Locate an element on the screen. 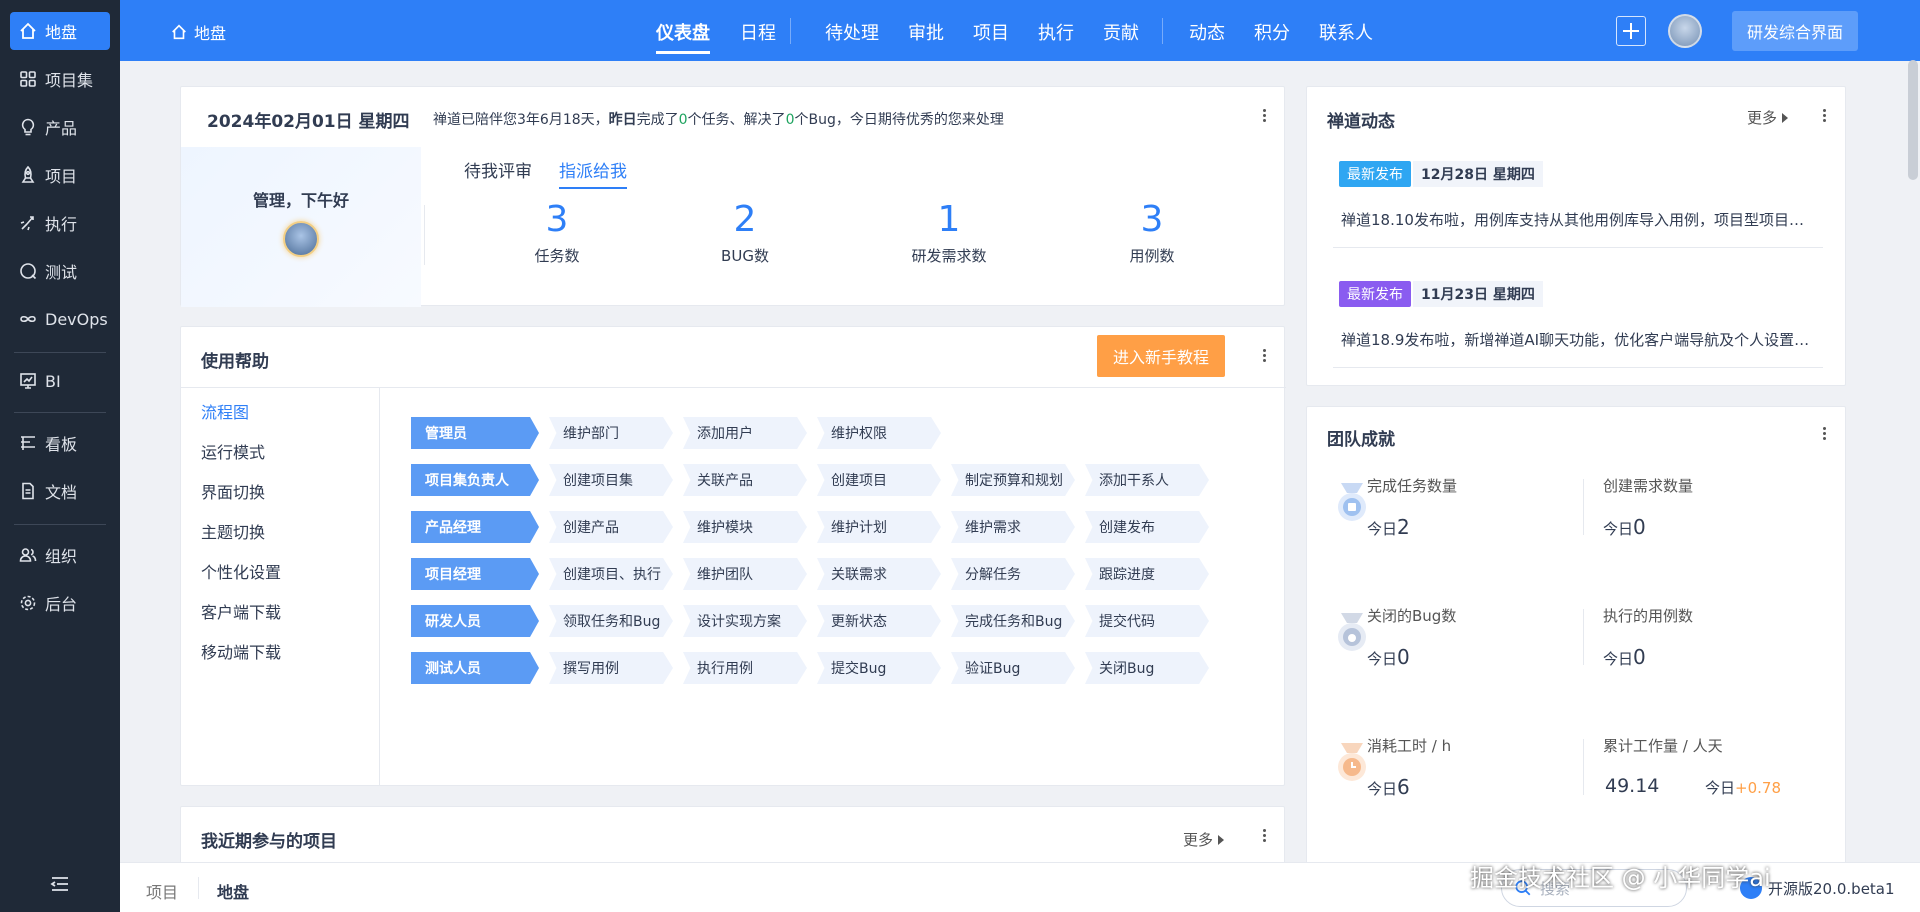 Image resolution: width=1920 pixels, height=912 pixels. help-menu-client: 客户端下载 is located at coordinates (241, 611).